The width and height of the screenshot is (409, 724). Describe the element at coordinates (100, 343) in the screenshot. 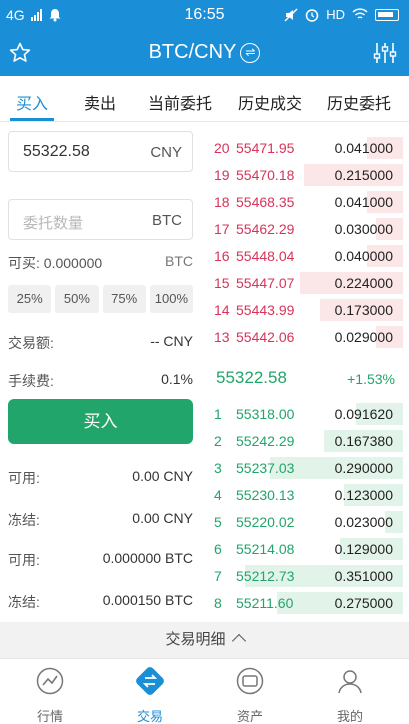

I see `trade-amount-row: 交易额: -- CNY` at that location.